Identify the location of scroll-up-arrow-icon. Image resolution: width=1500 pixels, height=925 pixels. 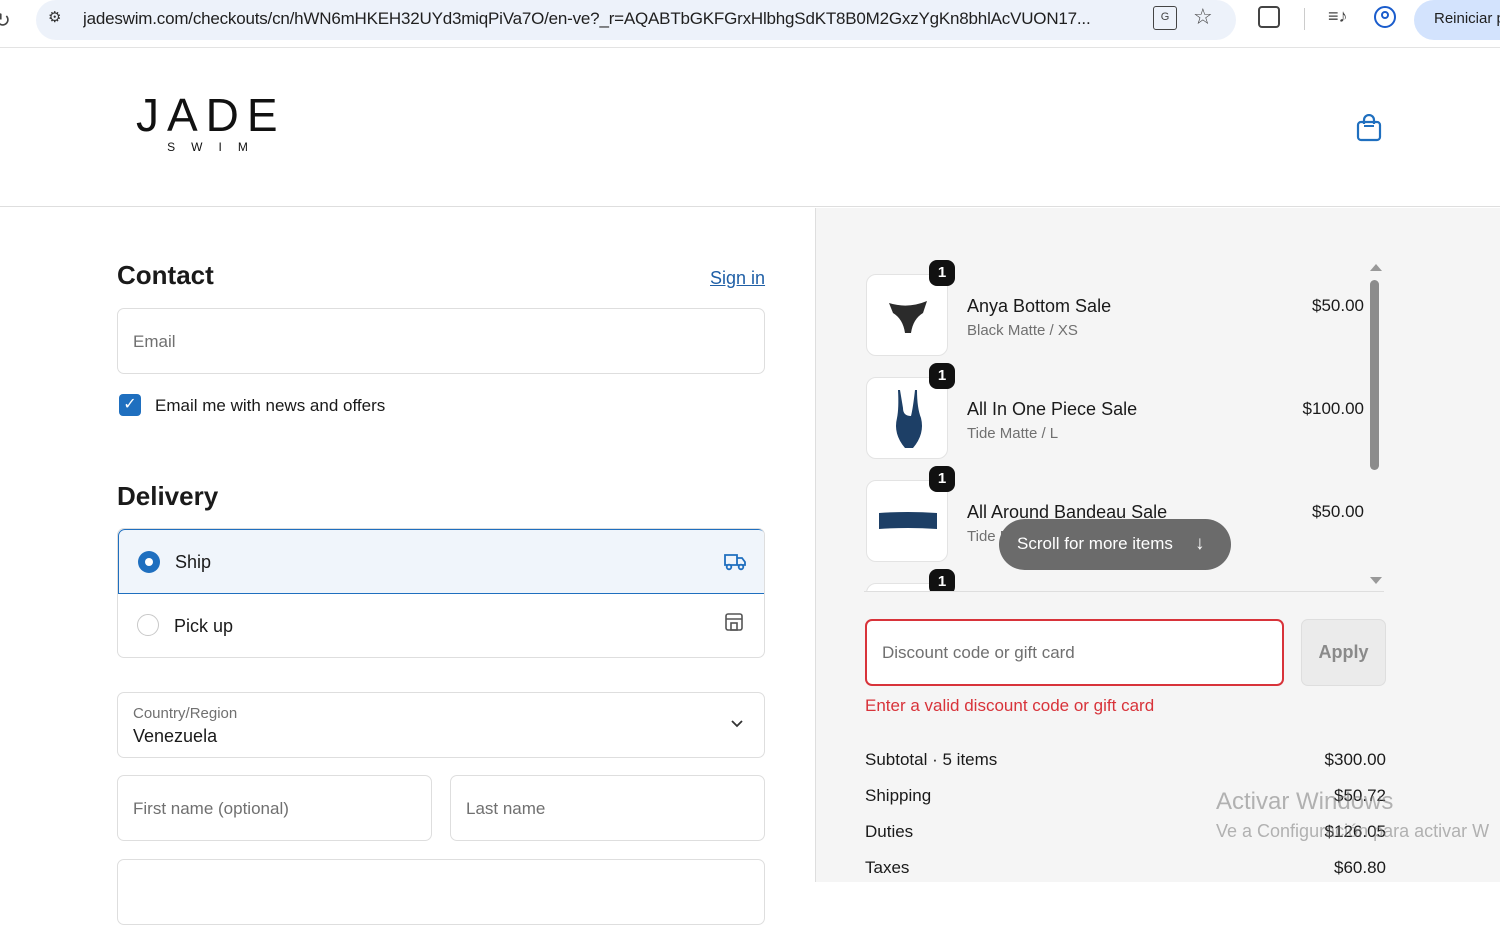
(1376, 267).